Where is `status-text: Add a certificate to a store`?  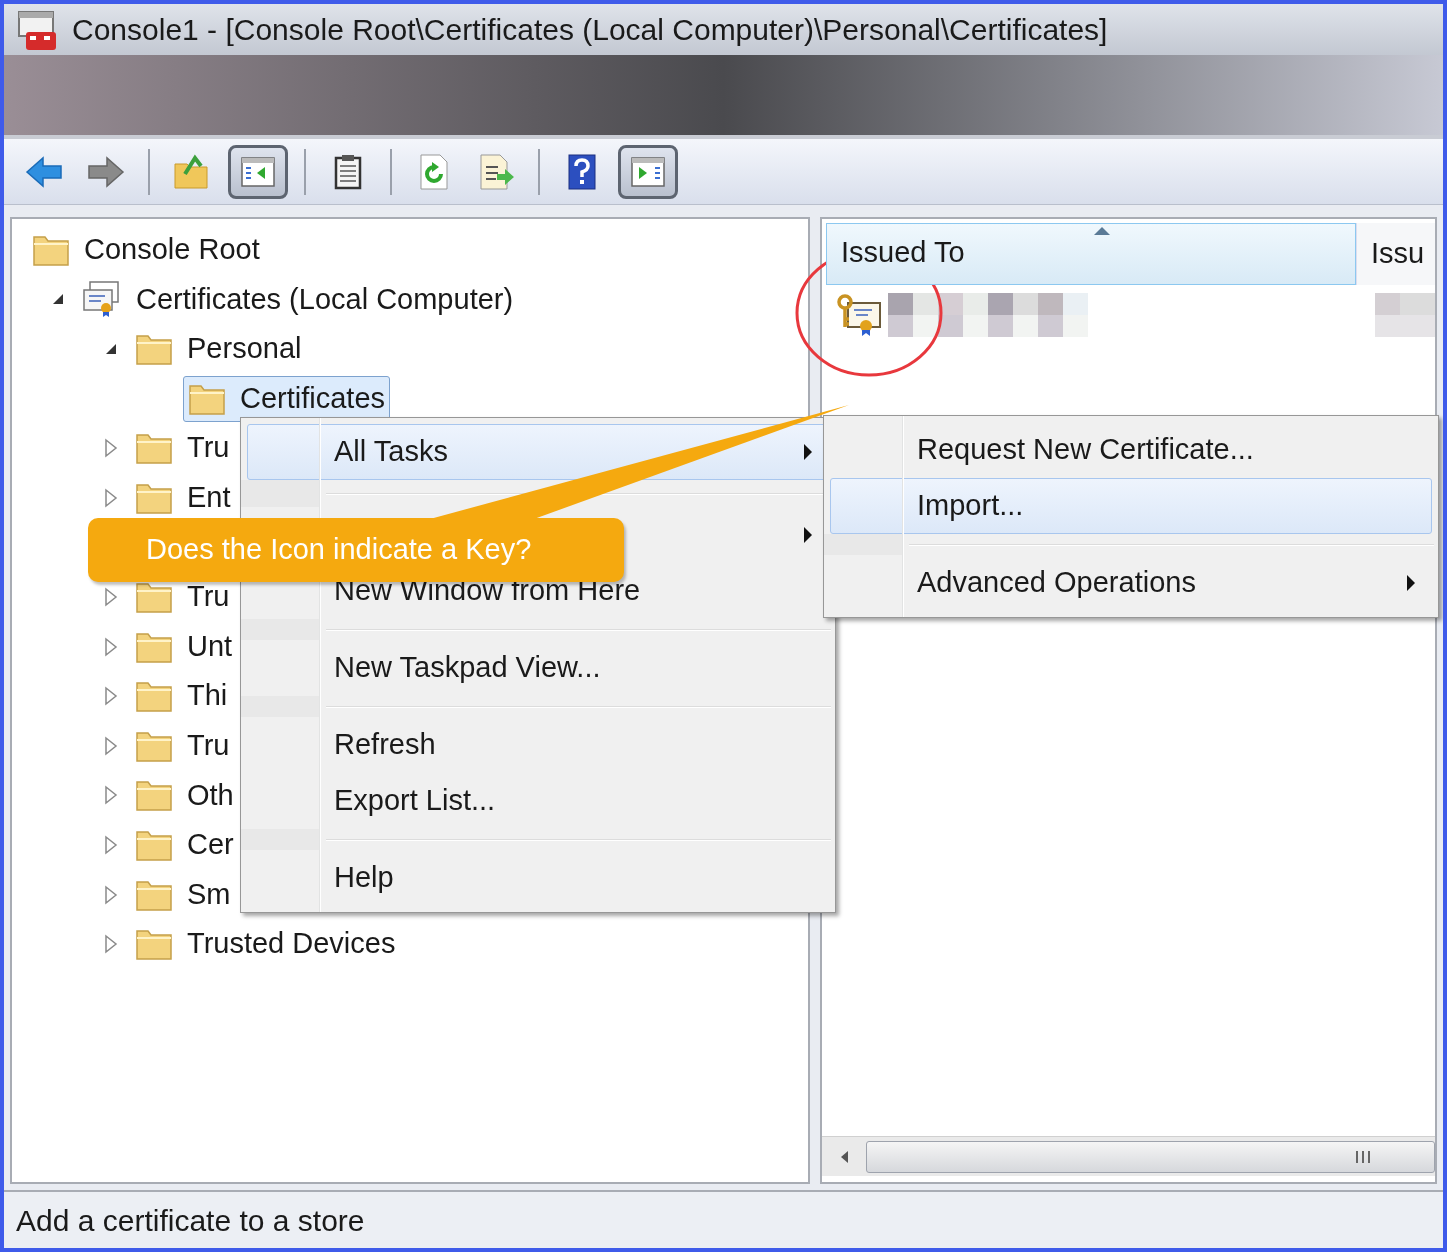
status-text: Add a certificate to a store is located at coordinates (190, 1220).